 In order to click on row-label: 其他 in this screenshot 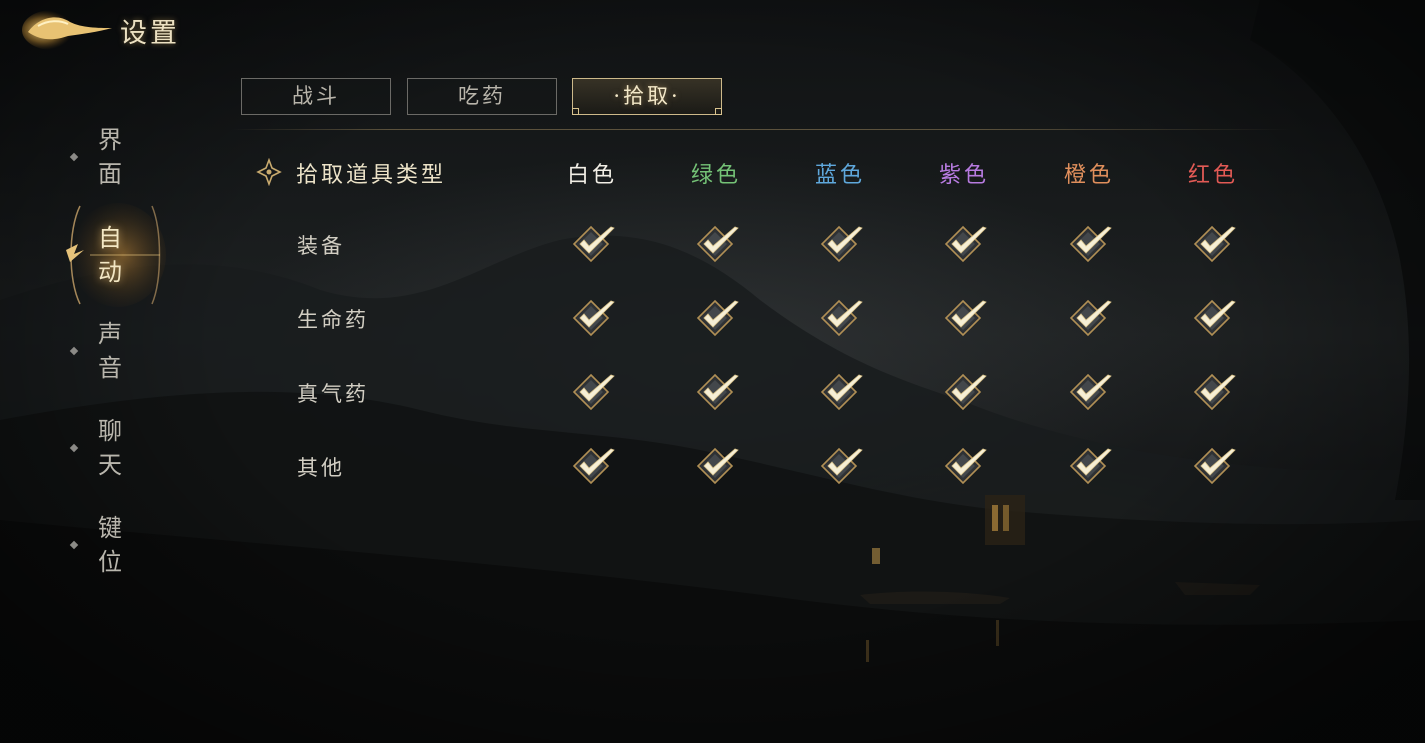, I will do `click(321, 468)`.